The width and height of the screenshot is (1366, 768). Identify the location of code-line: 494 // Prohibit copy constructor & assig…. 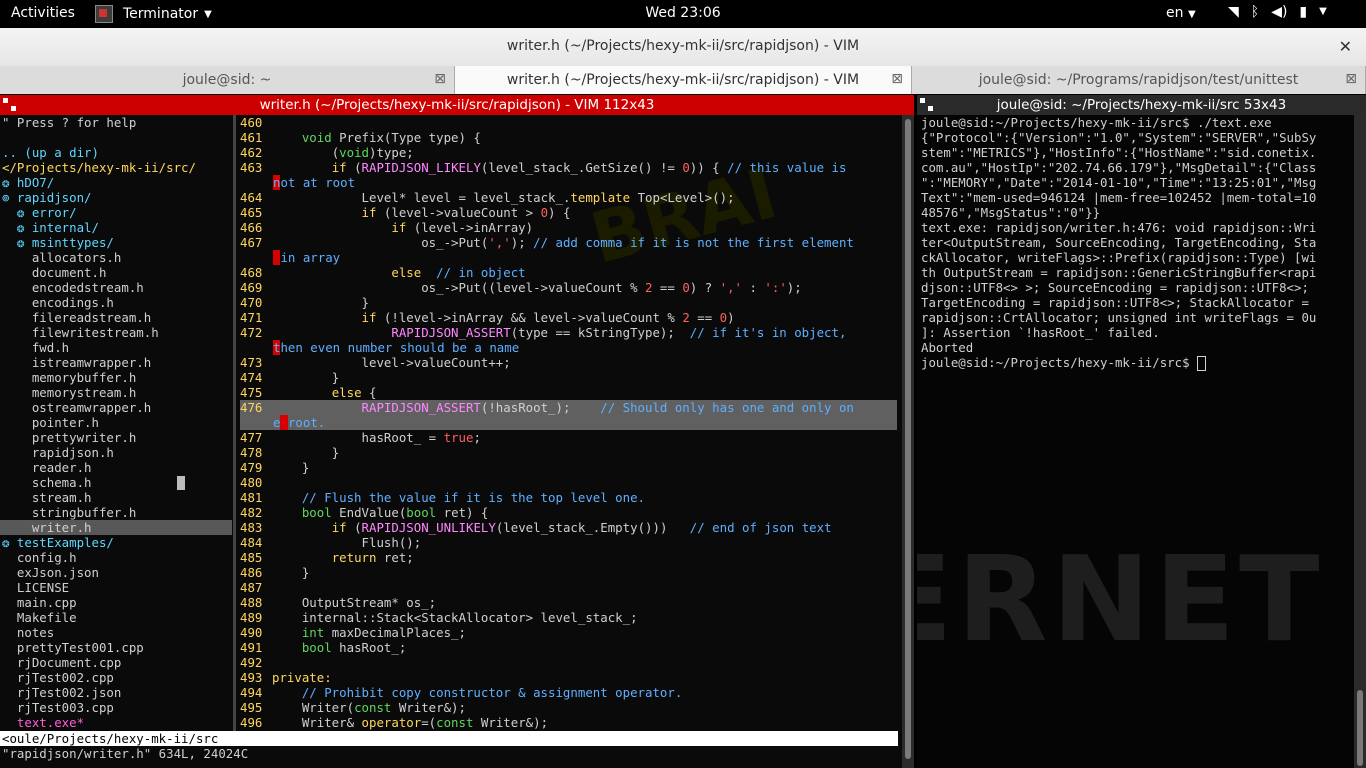
(568, 692).